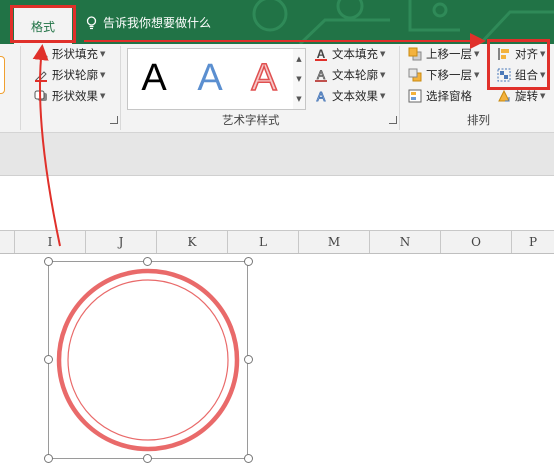 Image resolution: width=554 pixels, height=472 pixels. Describe the element at coordinates (43, 24) in the screenshot. I see `highlight-box-format-tab` at that location.